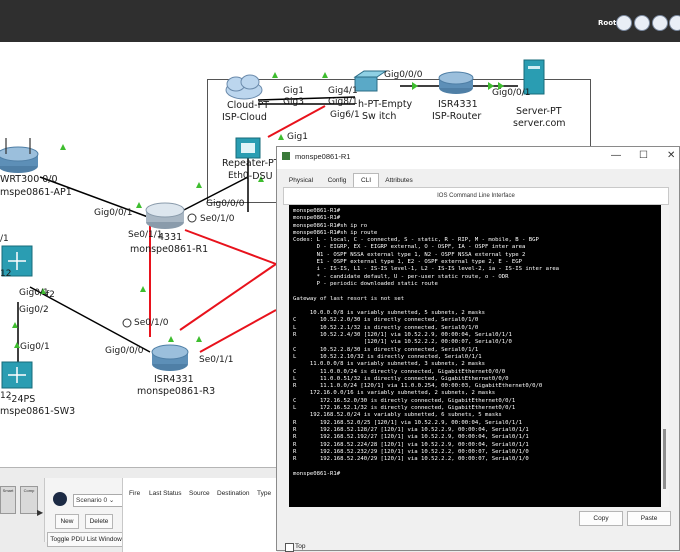 The width and height of the screenshot is (680, 552). Describe the element at coordinates (264, 493) in the screenshot. I see `column-header: Type` at that location.